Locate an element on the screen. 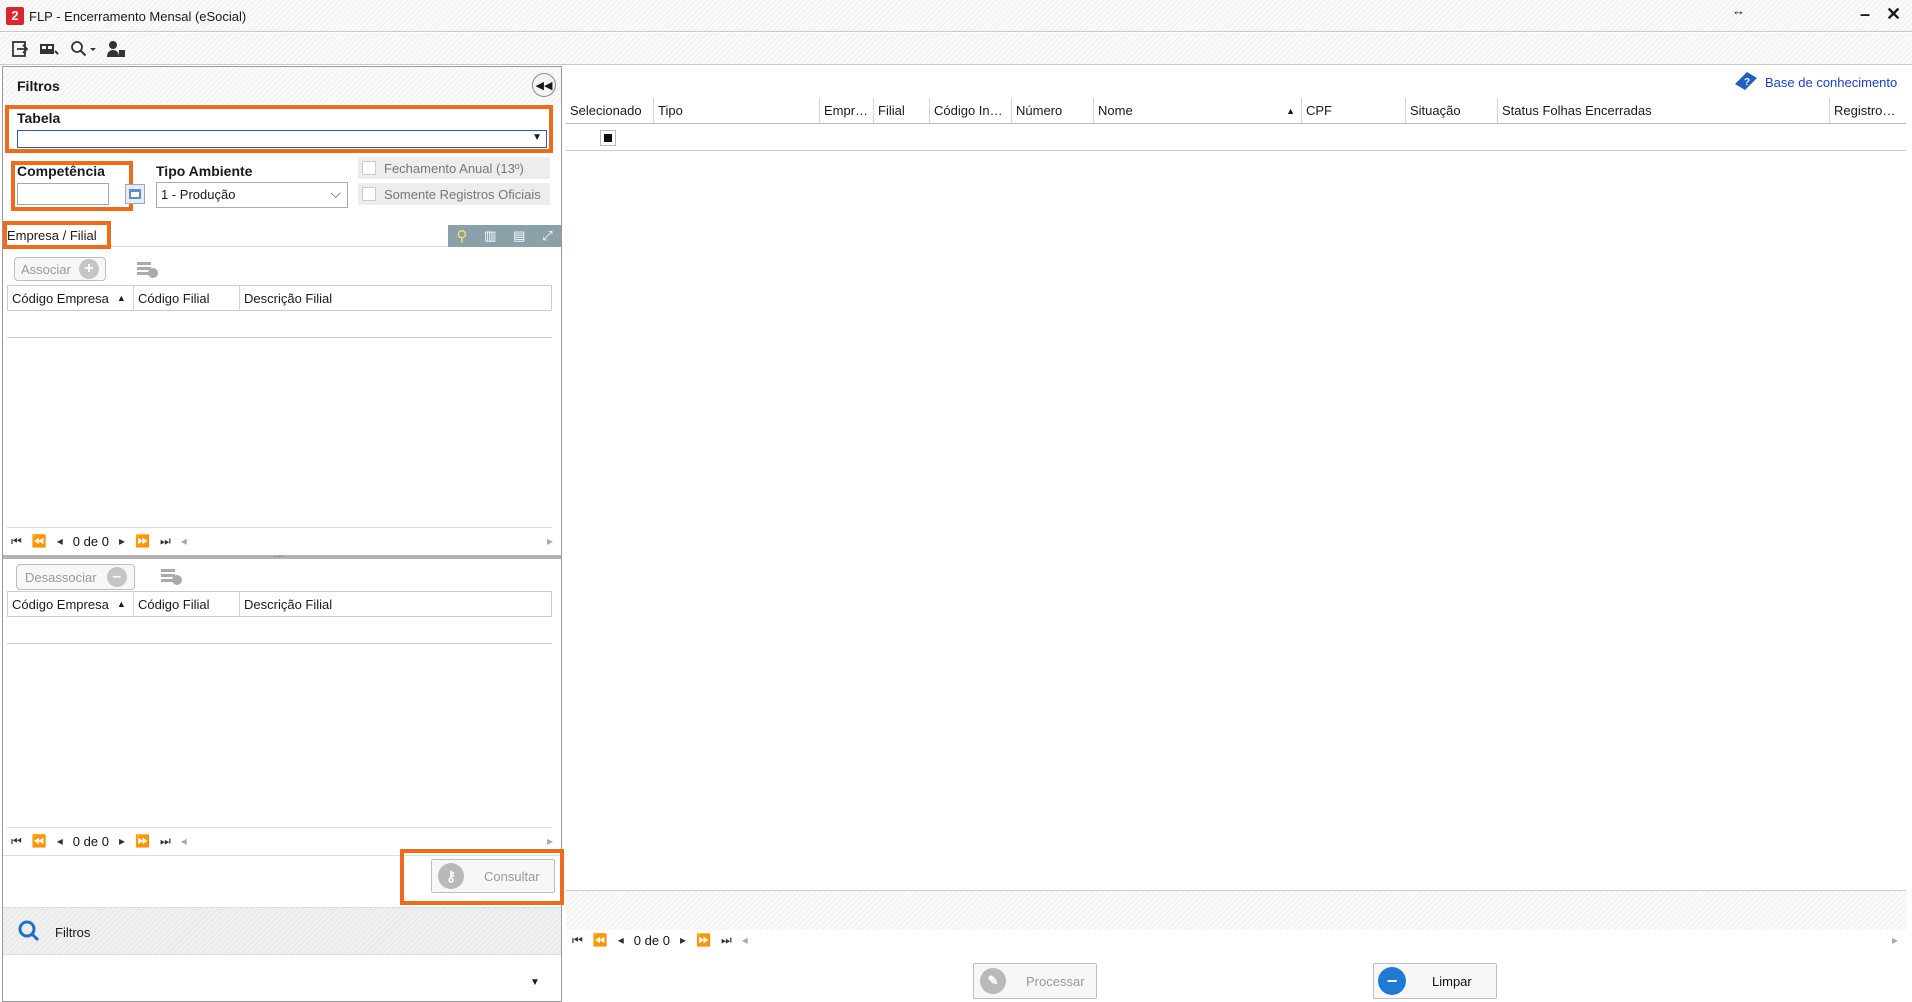  add-icon: + is located at coordinates (88, 269).